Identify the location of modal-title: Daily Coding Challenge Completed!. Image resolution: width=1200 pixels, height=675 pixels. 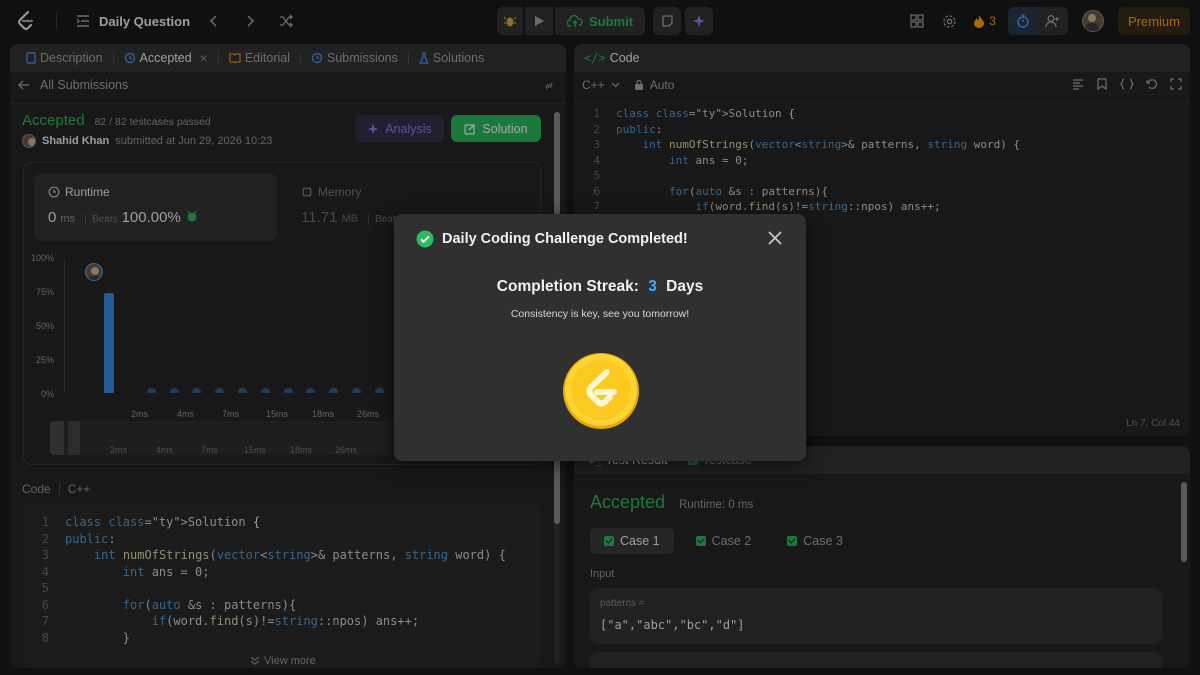
(565, 239).